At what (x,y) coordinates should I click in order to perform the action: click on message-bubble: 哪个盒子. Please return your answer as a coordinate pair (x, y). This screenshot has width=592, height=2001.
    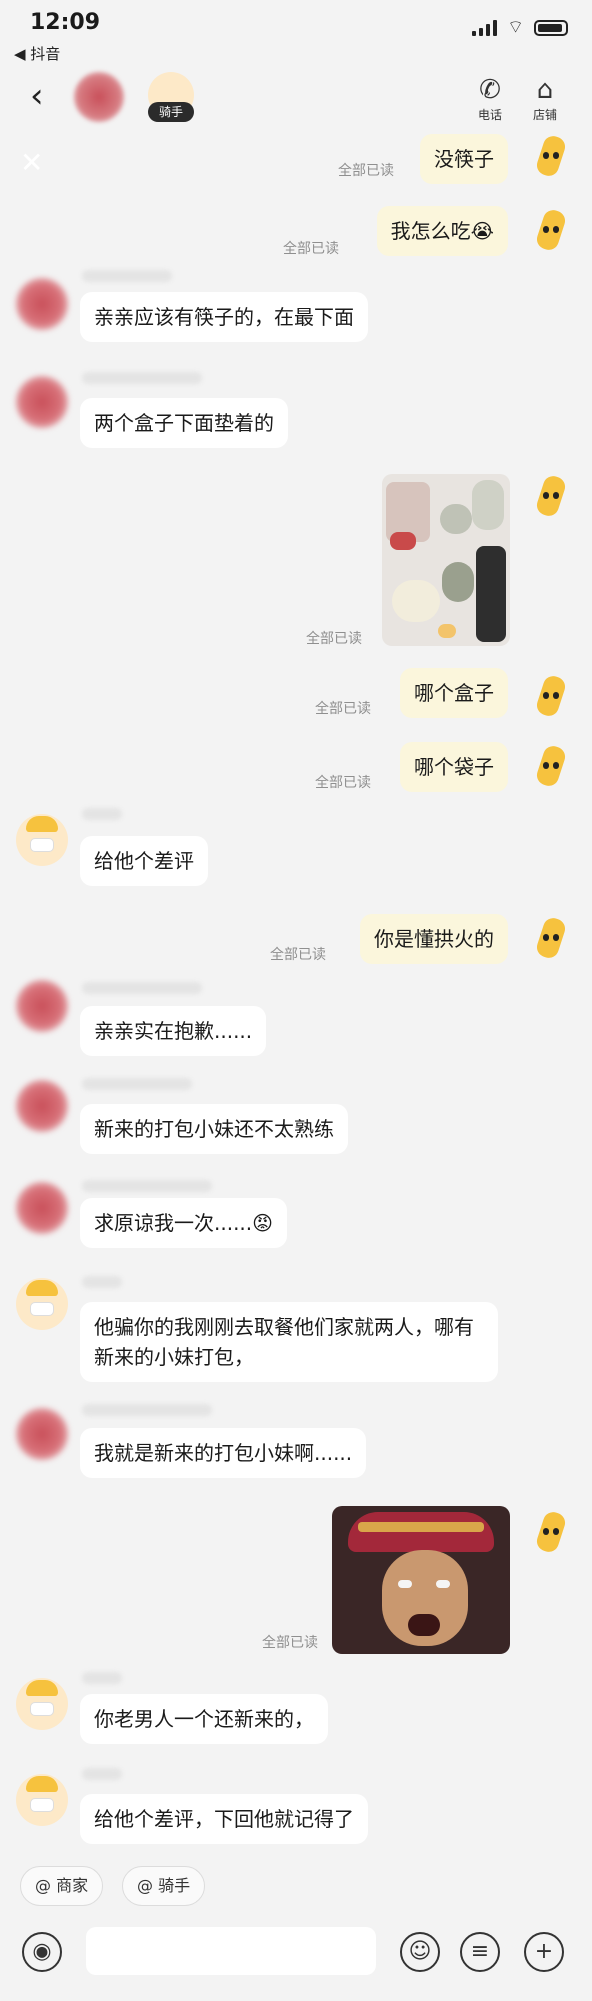
    Looking at the image, I should click on (454, 693).